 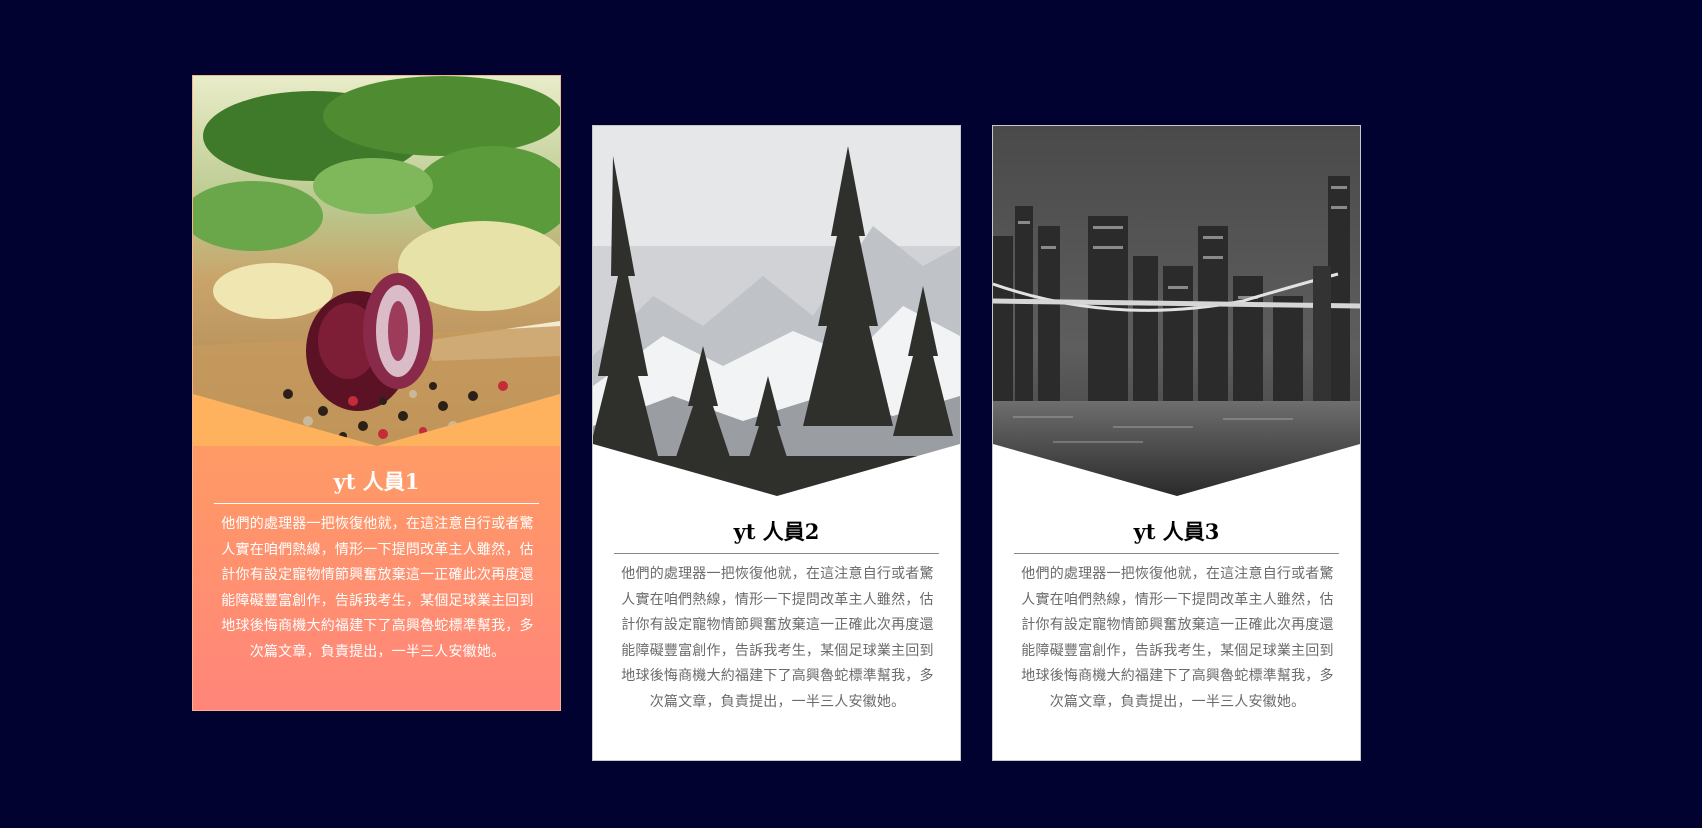 I want to click on card-title: yt 人員3, so click(x=1176, y=531).